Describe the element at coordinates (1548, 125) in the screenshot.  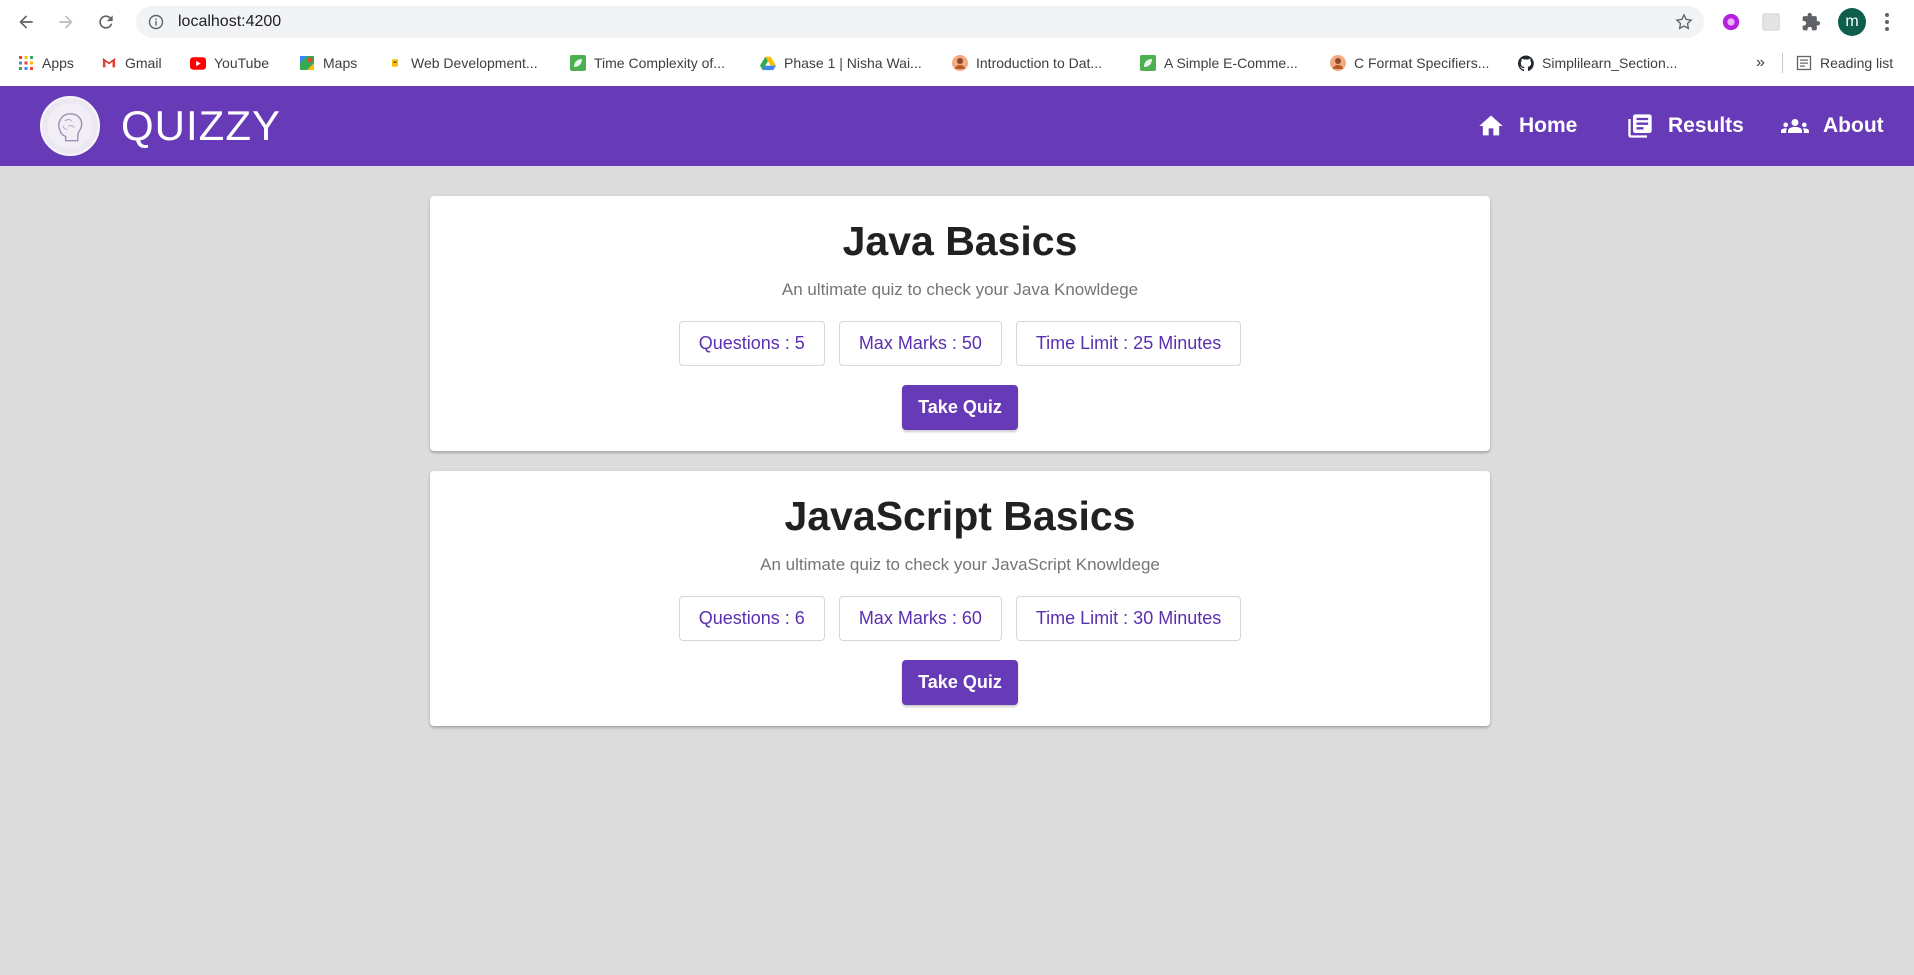
I see `nav-home-label: Home` at that location.